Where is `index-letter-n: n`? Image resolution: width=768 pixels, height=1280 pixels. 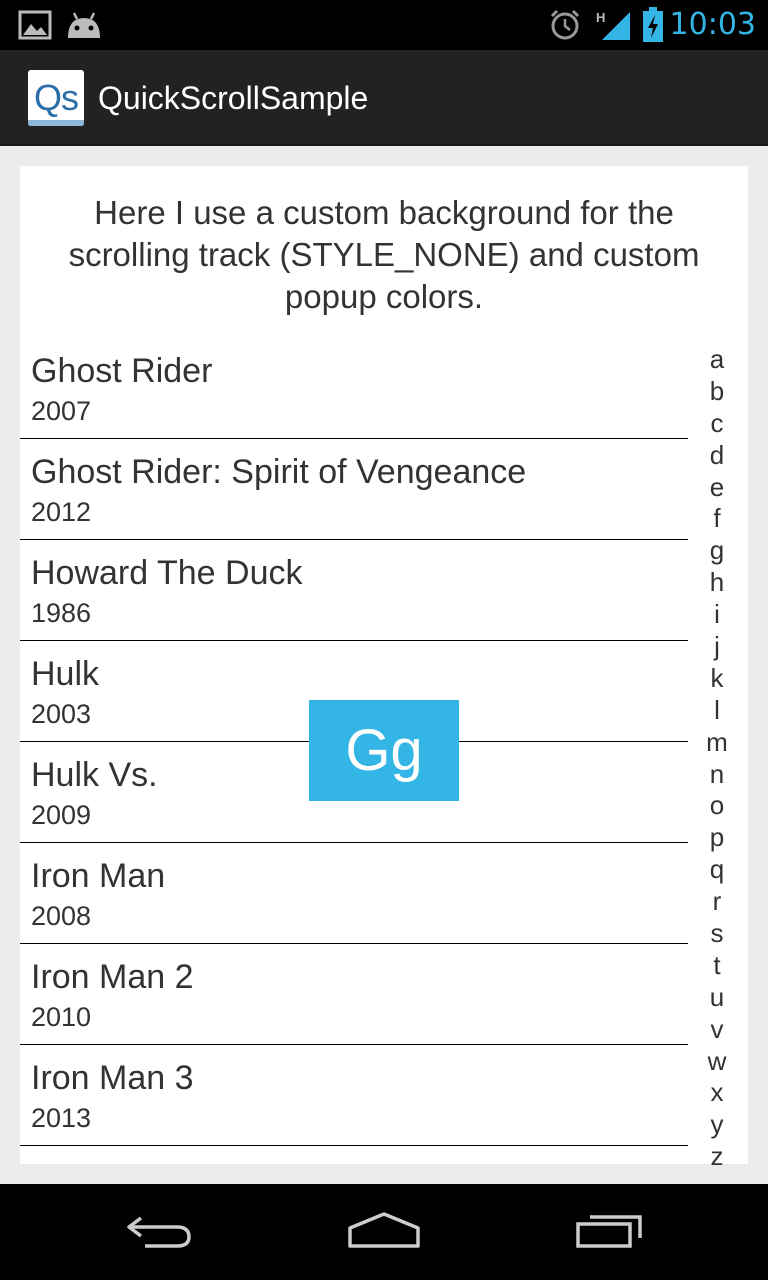
index-letter-n: n is located at coordinates (717, 775).